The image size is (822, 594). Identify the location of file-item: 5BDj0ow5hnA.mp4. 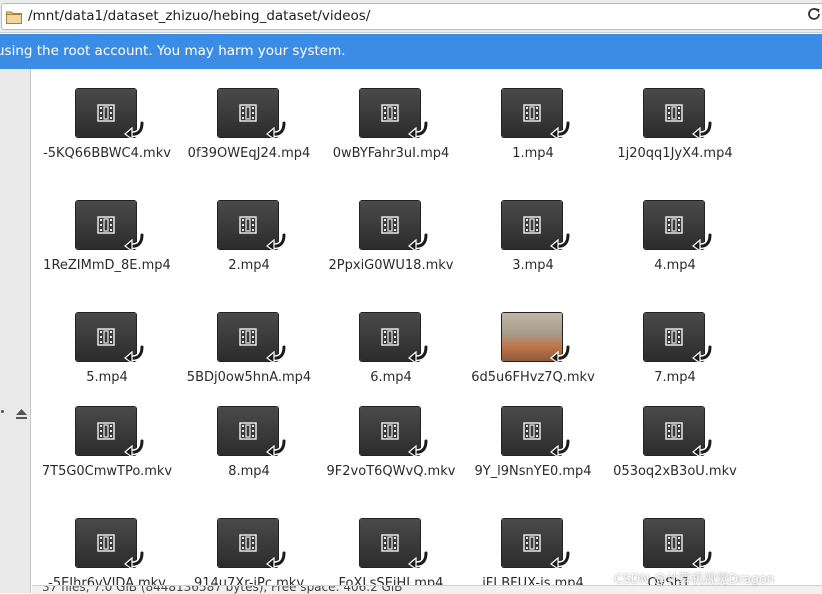
(249, 347).